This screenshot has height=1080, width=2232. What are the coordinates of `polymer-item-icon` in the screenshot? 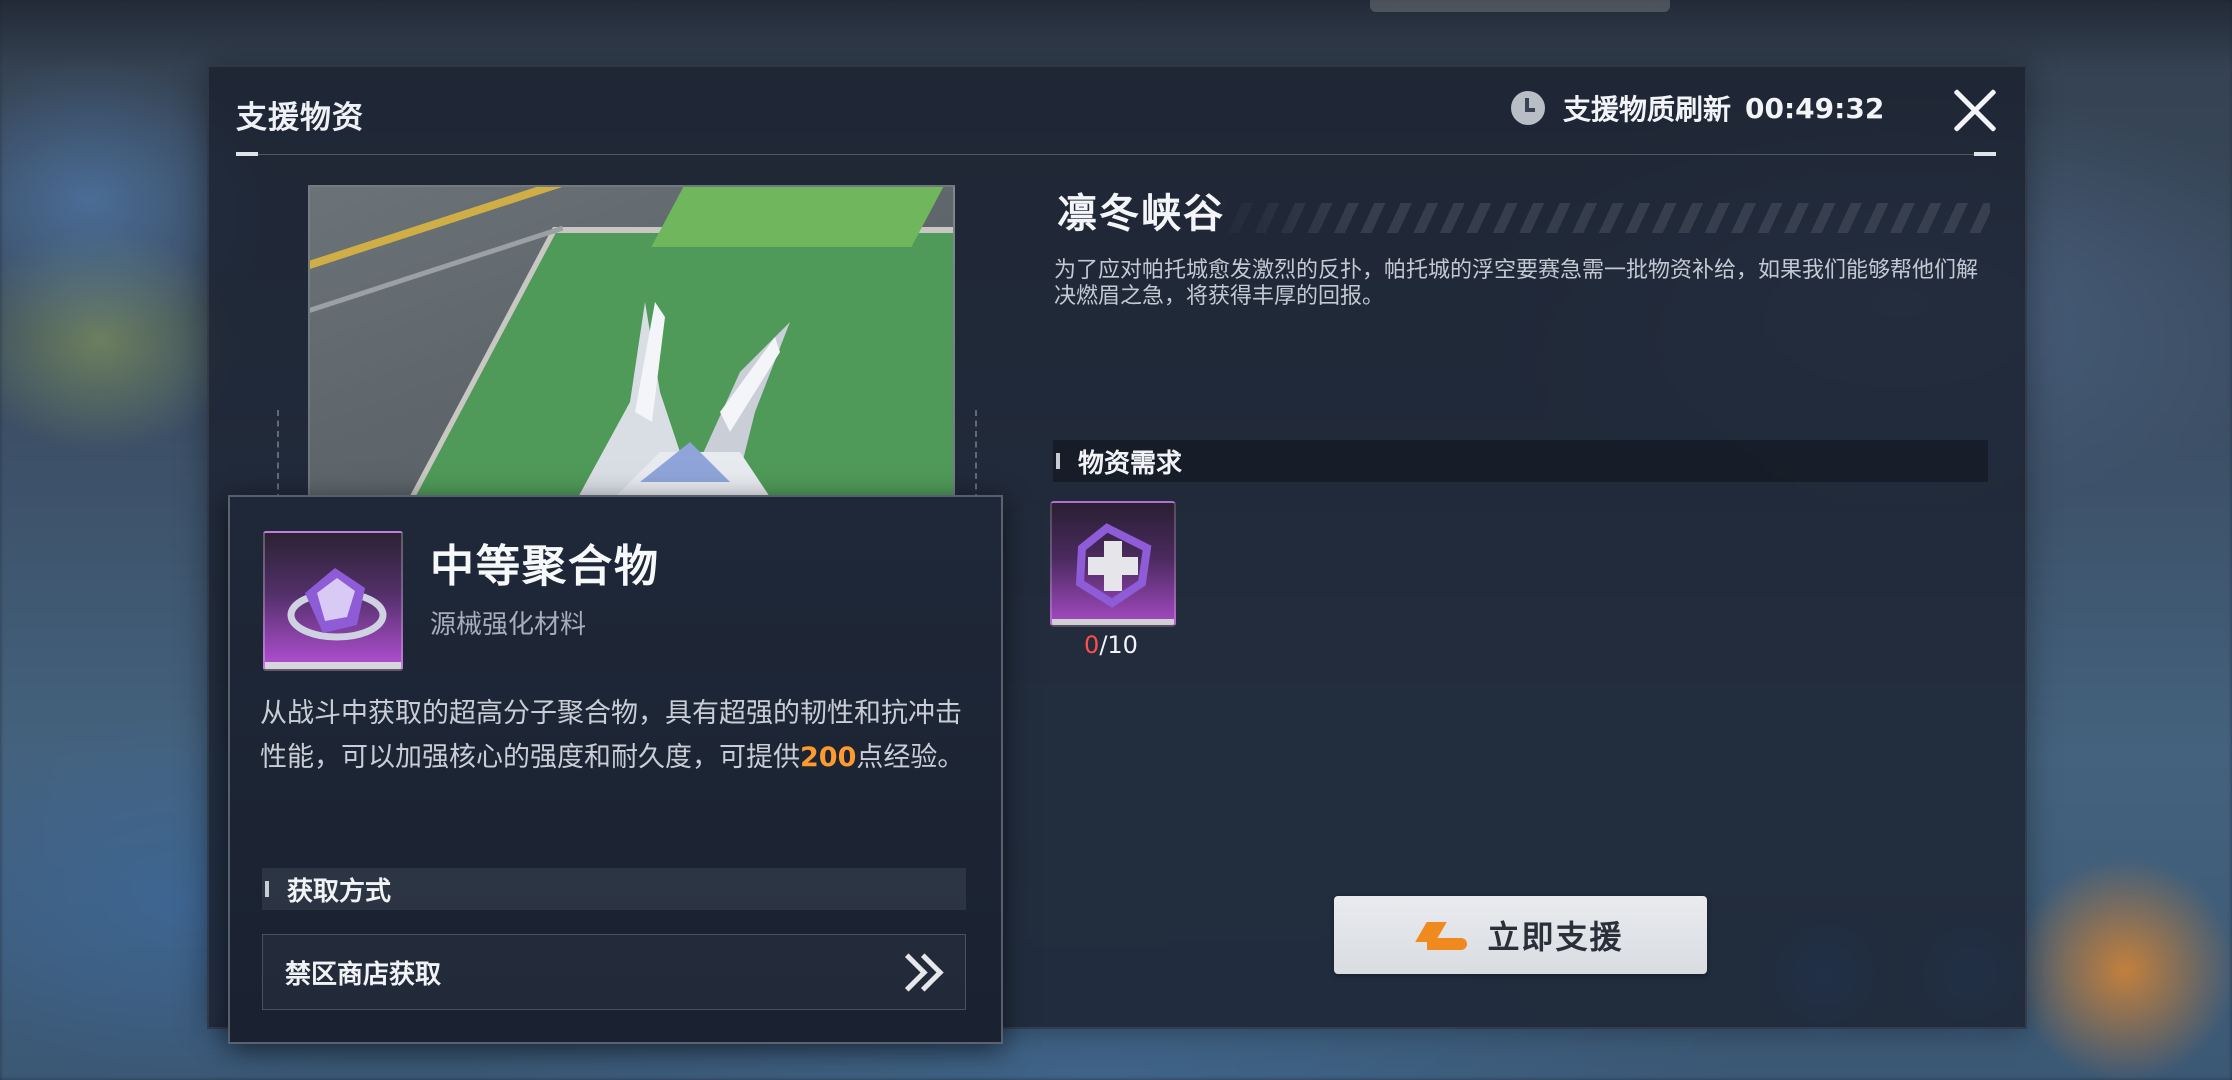 It's located at (337, 604).